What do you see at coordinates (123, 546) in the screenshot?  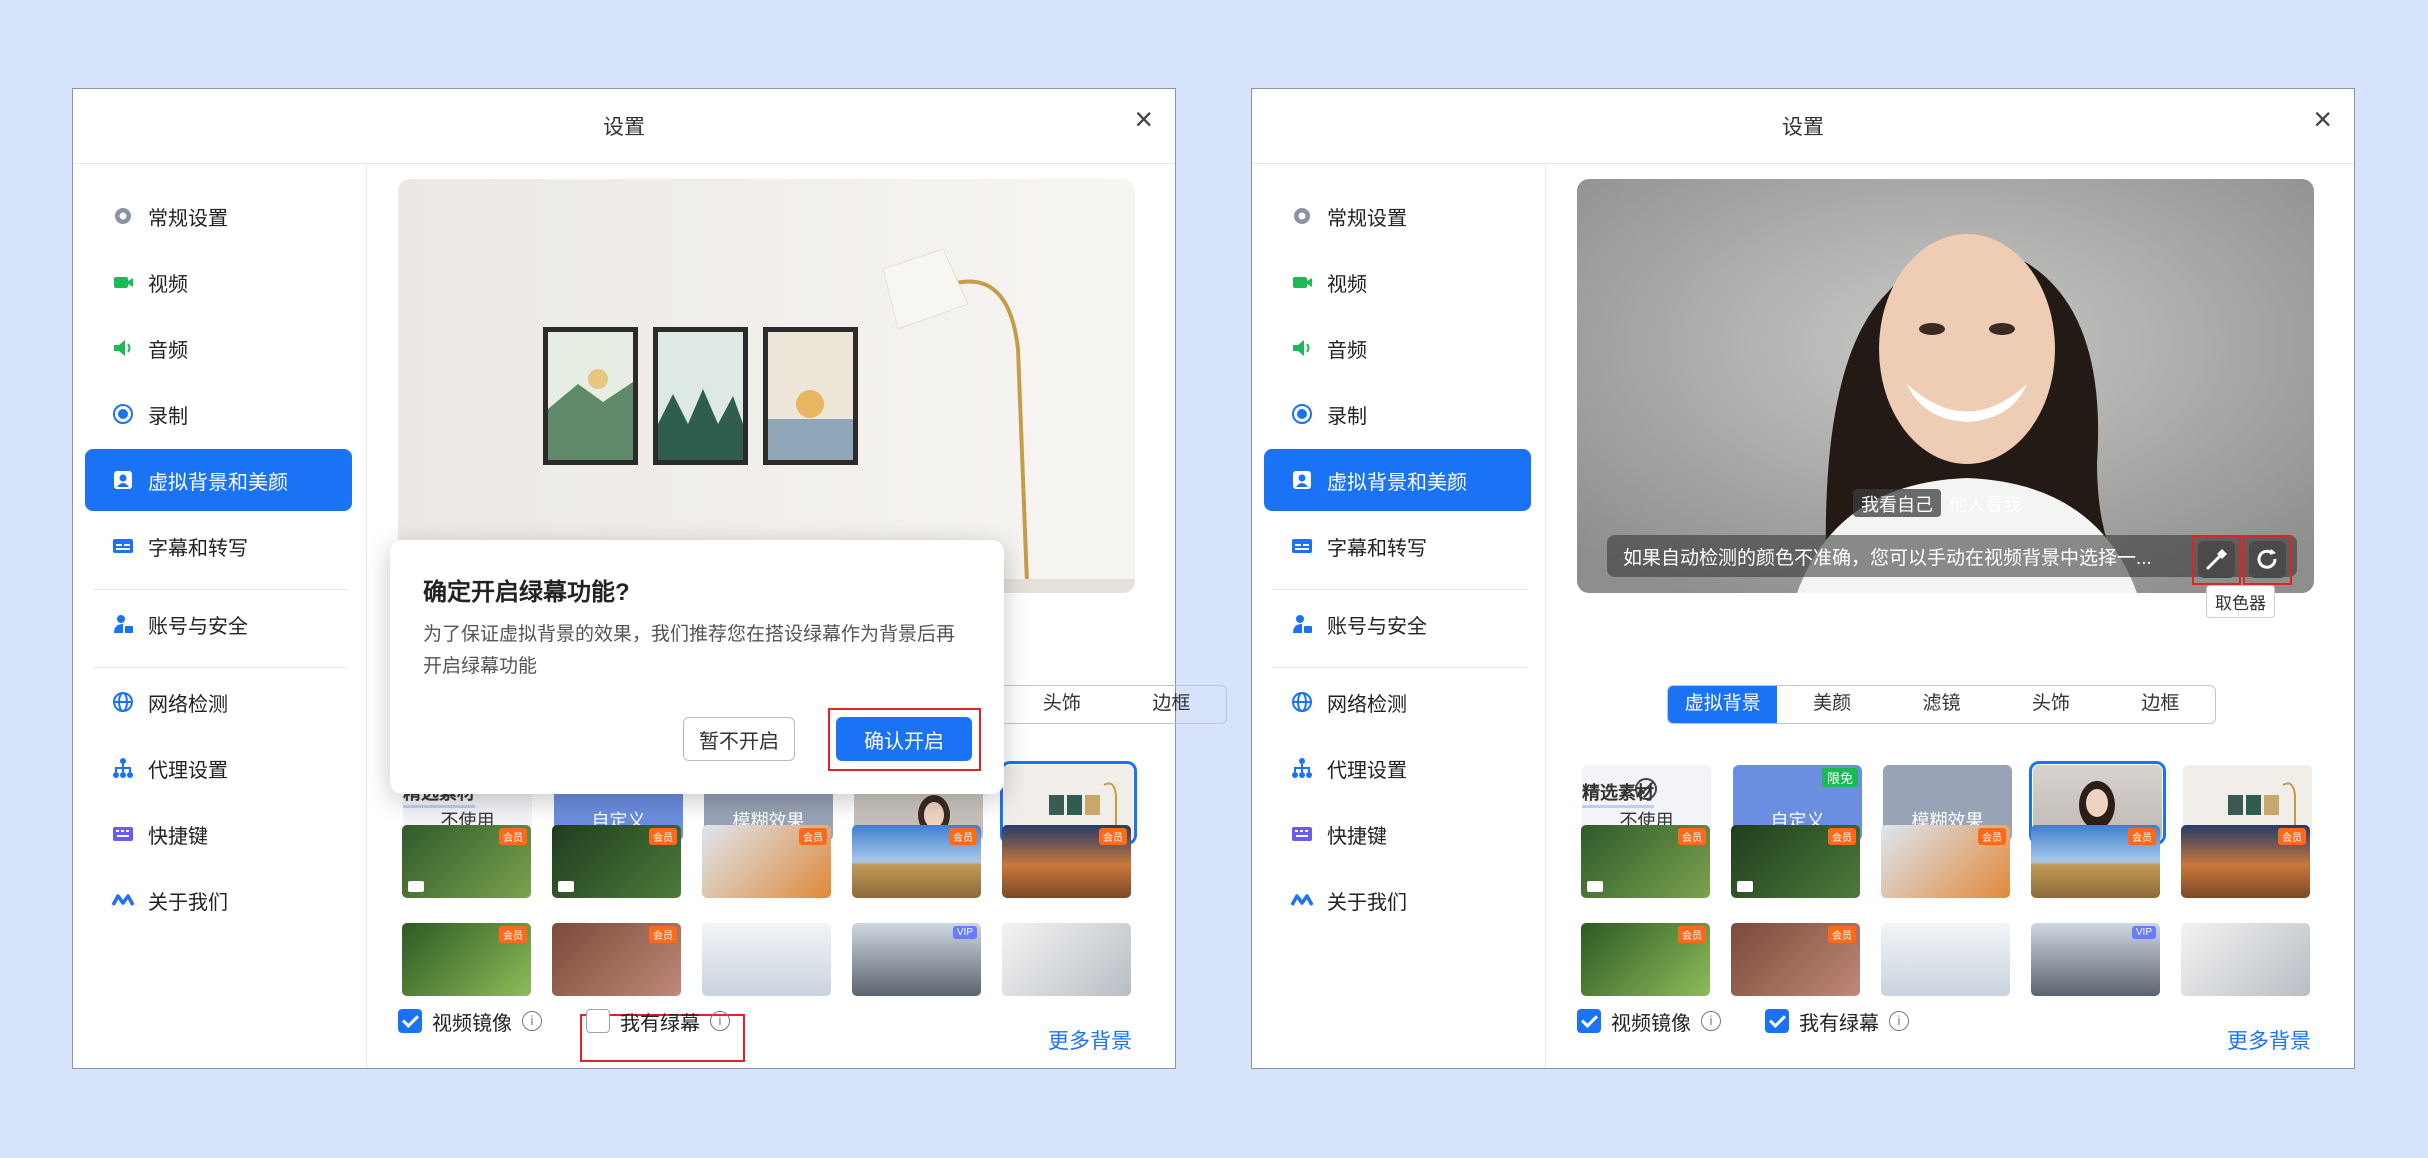 I see `caption-icon` at bounding box center [123, 546].